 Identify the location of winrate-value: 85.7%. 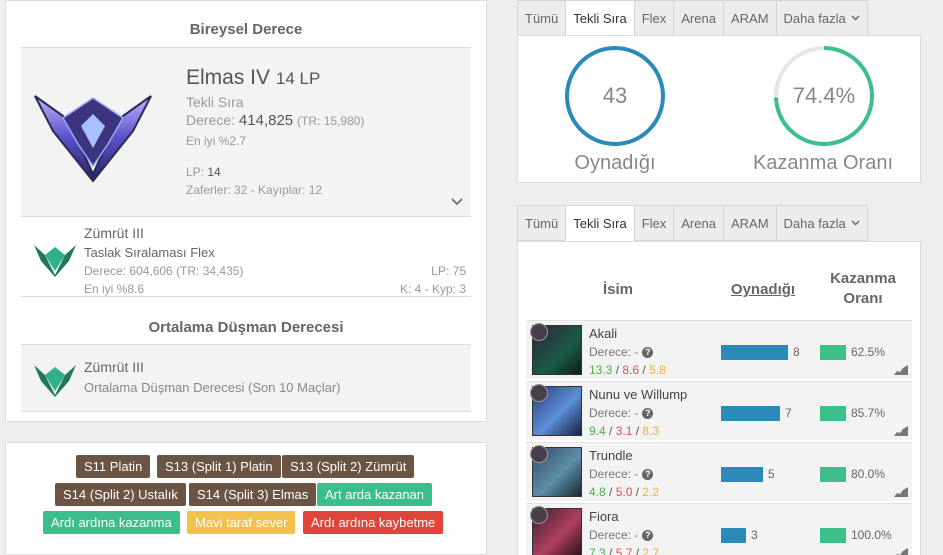
(868, 413).